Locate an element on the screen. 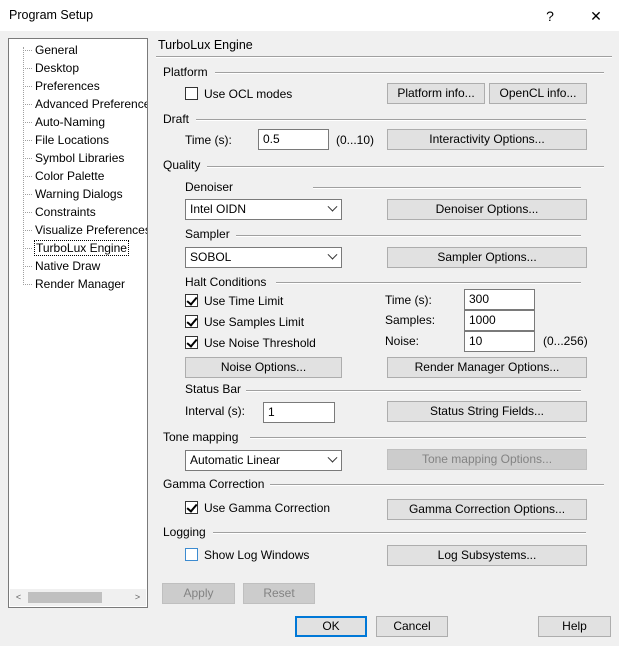 The width and height of the screenshot is (619, 646). sampler-separator is located at coordinates (408, 236).